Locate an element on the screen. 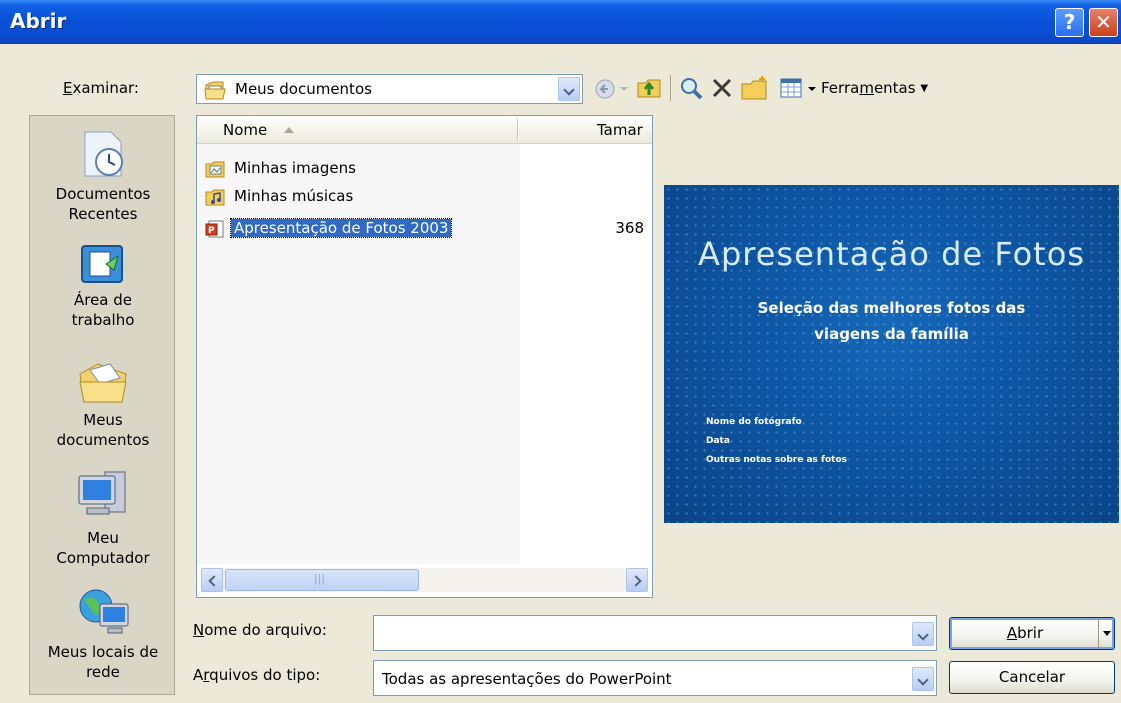 The width and height of the screenshot is (1121, 703). file-size: 368 is located at coordinates (629, 228).